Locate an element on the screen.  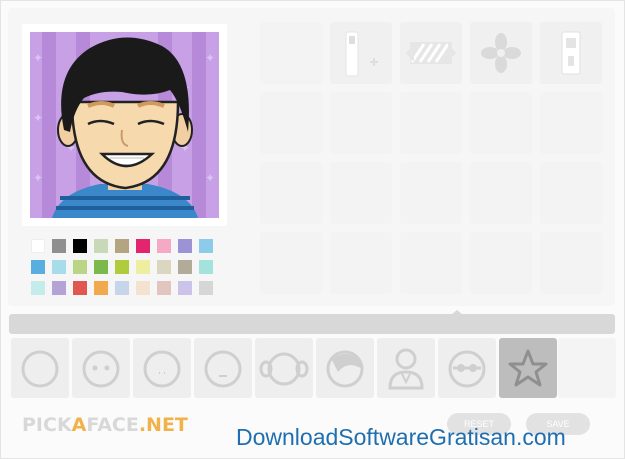
logo-text-face: FACE is located at coordinates (112, 425).